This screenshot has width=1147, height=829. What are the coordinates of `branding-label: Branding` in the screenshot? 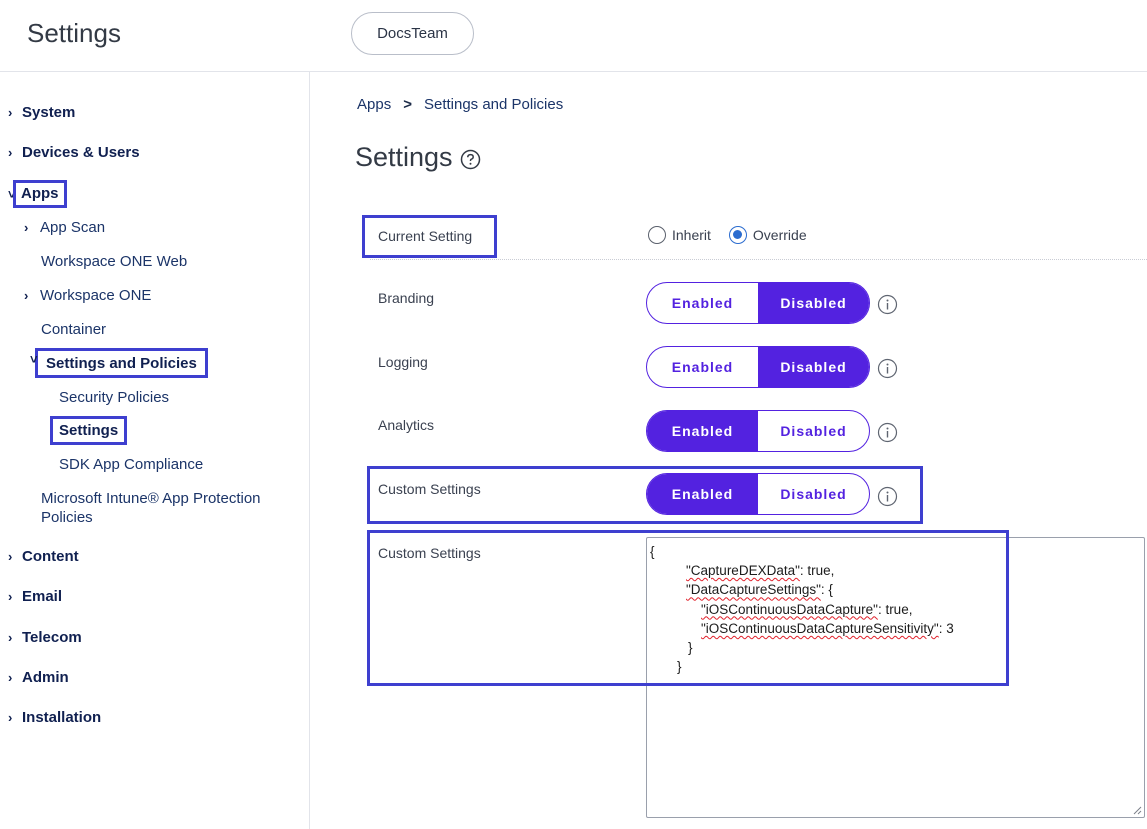 It's located at (406, 298).